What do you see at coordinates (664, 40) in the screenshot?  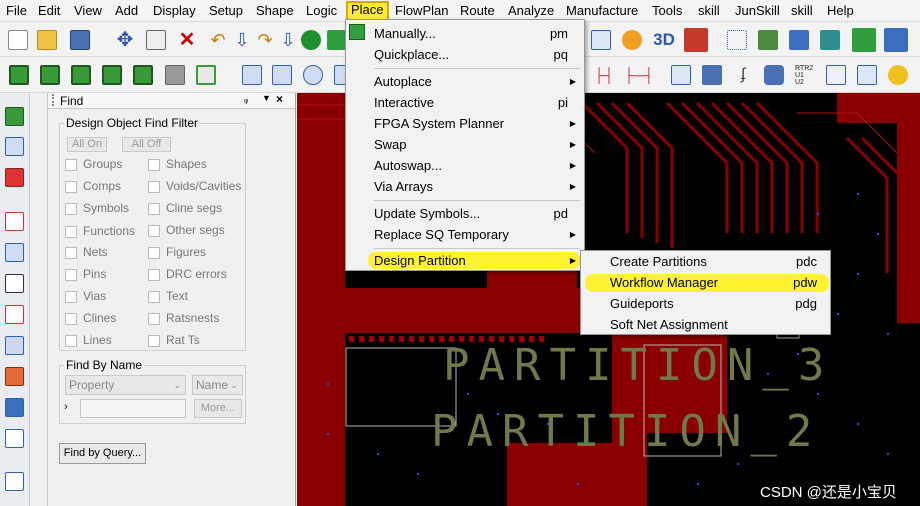 I see `3d-view-icon: 3D` at bounding box center [664, 40].